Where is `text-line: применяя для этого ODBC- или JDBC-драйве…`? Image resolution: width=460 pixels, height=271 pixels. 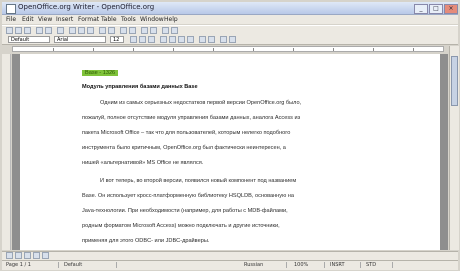
text-line: применяя для этого ODBC- или JDBC-драйве… is located at coordinates (146, 241).